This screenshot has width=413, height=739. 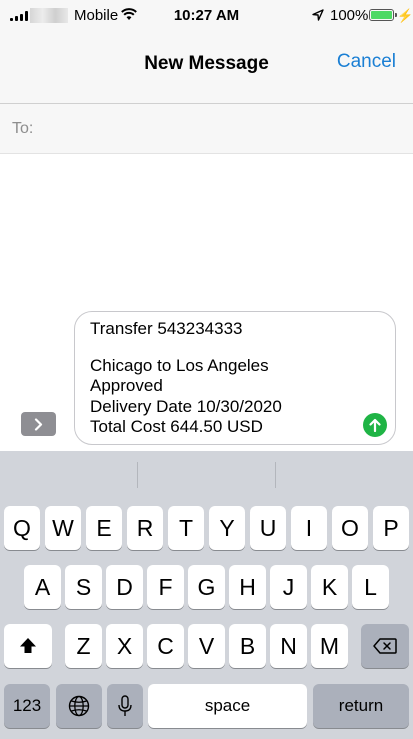 What do you see at coordinates (288, 646) in the screenshot?
I see `key-n: N` at bounding box center [288, 646].